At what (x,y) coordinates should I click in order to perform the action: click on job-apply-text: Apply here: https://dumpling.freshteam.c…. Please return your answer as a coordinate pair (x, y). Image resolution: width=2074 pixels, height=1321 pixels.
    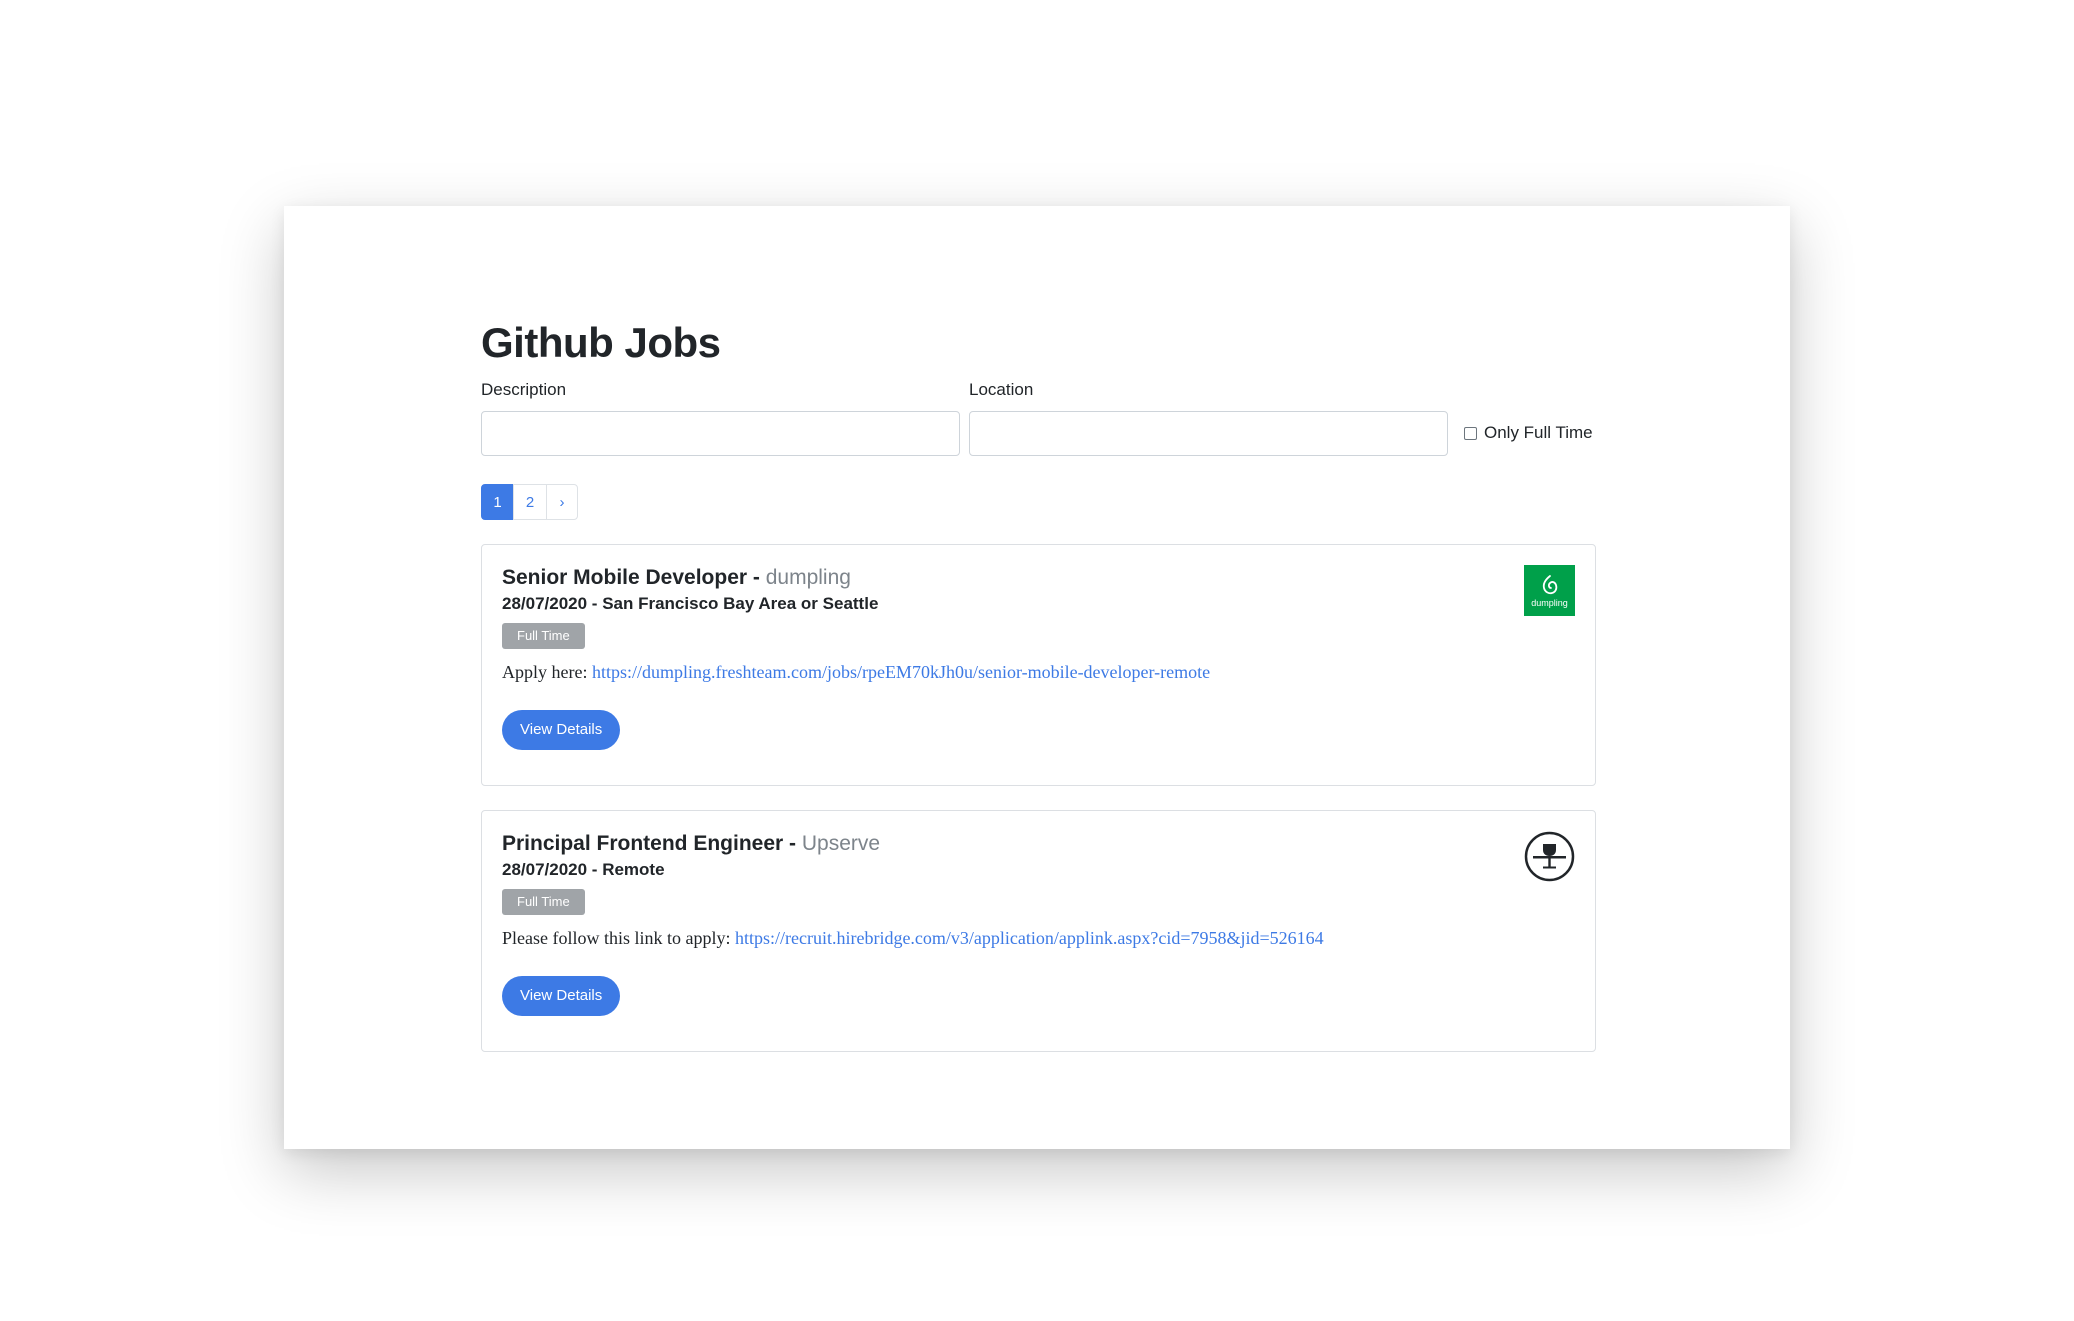
    Looking at the image, I should click on (856, 672).